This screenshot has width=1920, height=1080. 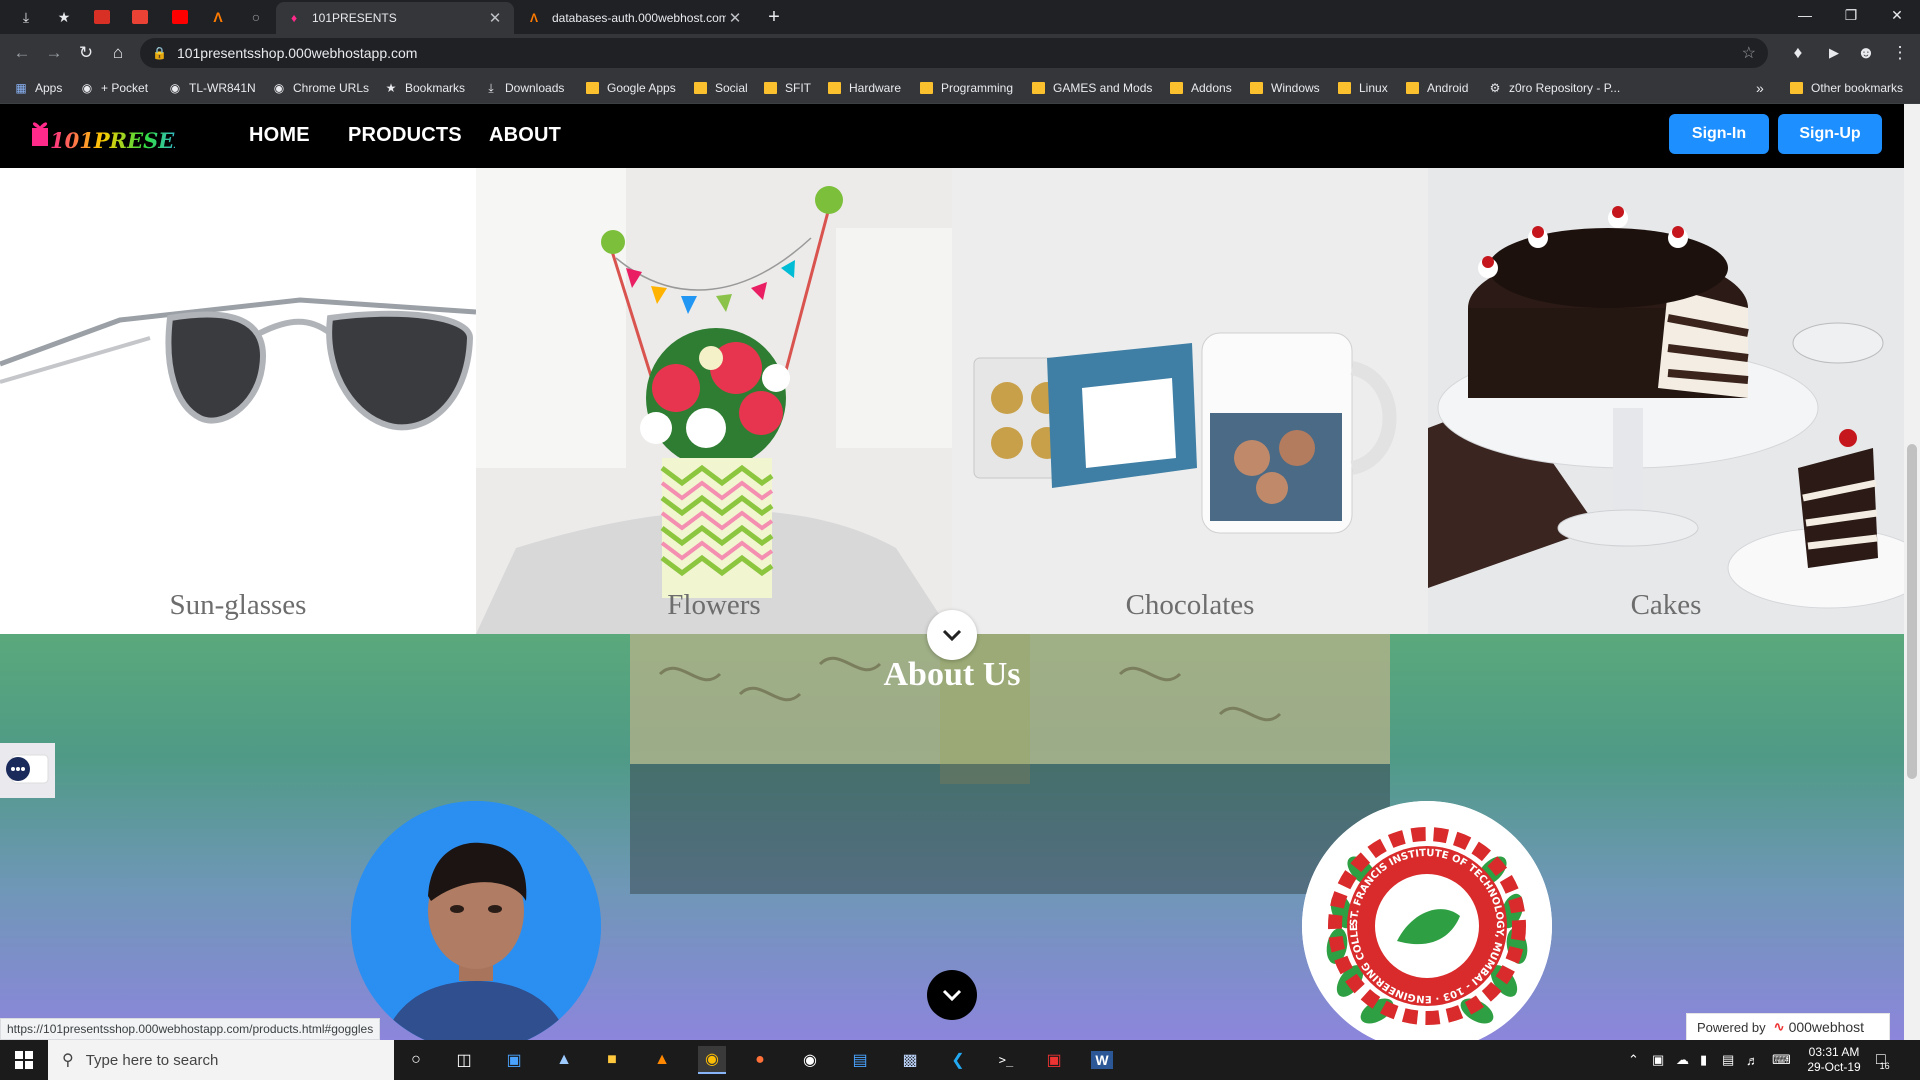 I want to click on back-icon: ←, so click(x=22, y=53).